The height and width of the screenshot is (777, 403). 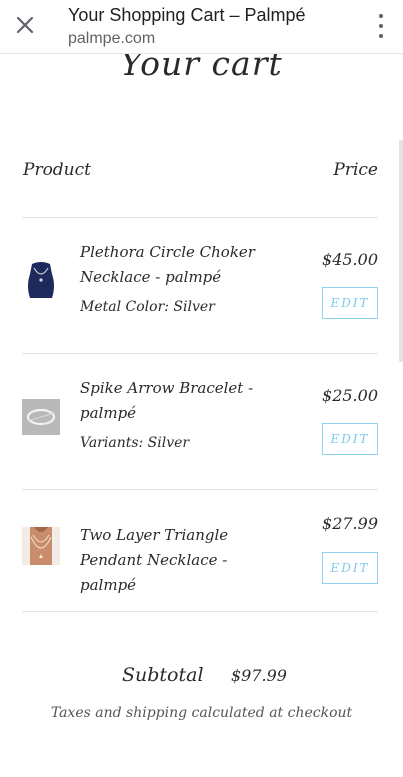 What do you see at coordinates (147, 307) in the screenshot?
I see `item-variant: Metal Color: Silver` at bounding box center [147, 307].